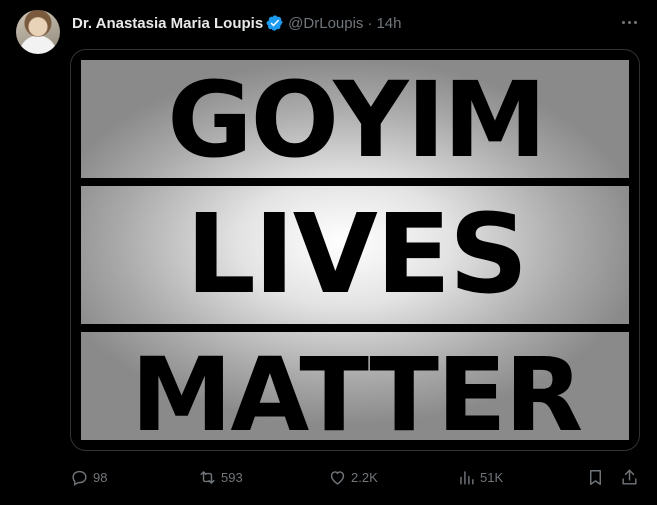  Describe the element at coordinates (232, 477) in the screenshot. I see `repost-count: 593` at that location.